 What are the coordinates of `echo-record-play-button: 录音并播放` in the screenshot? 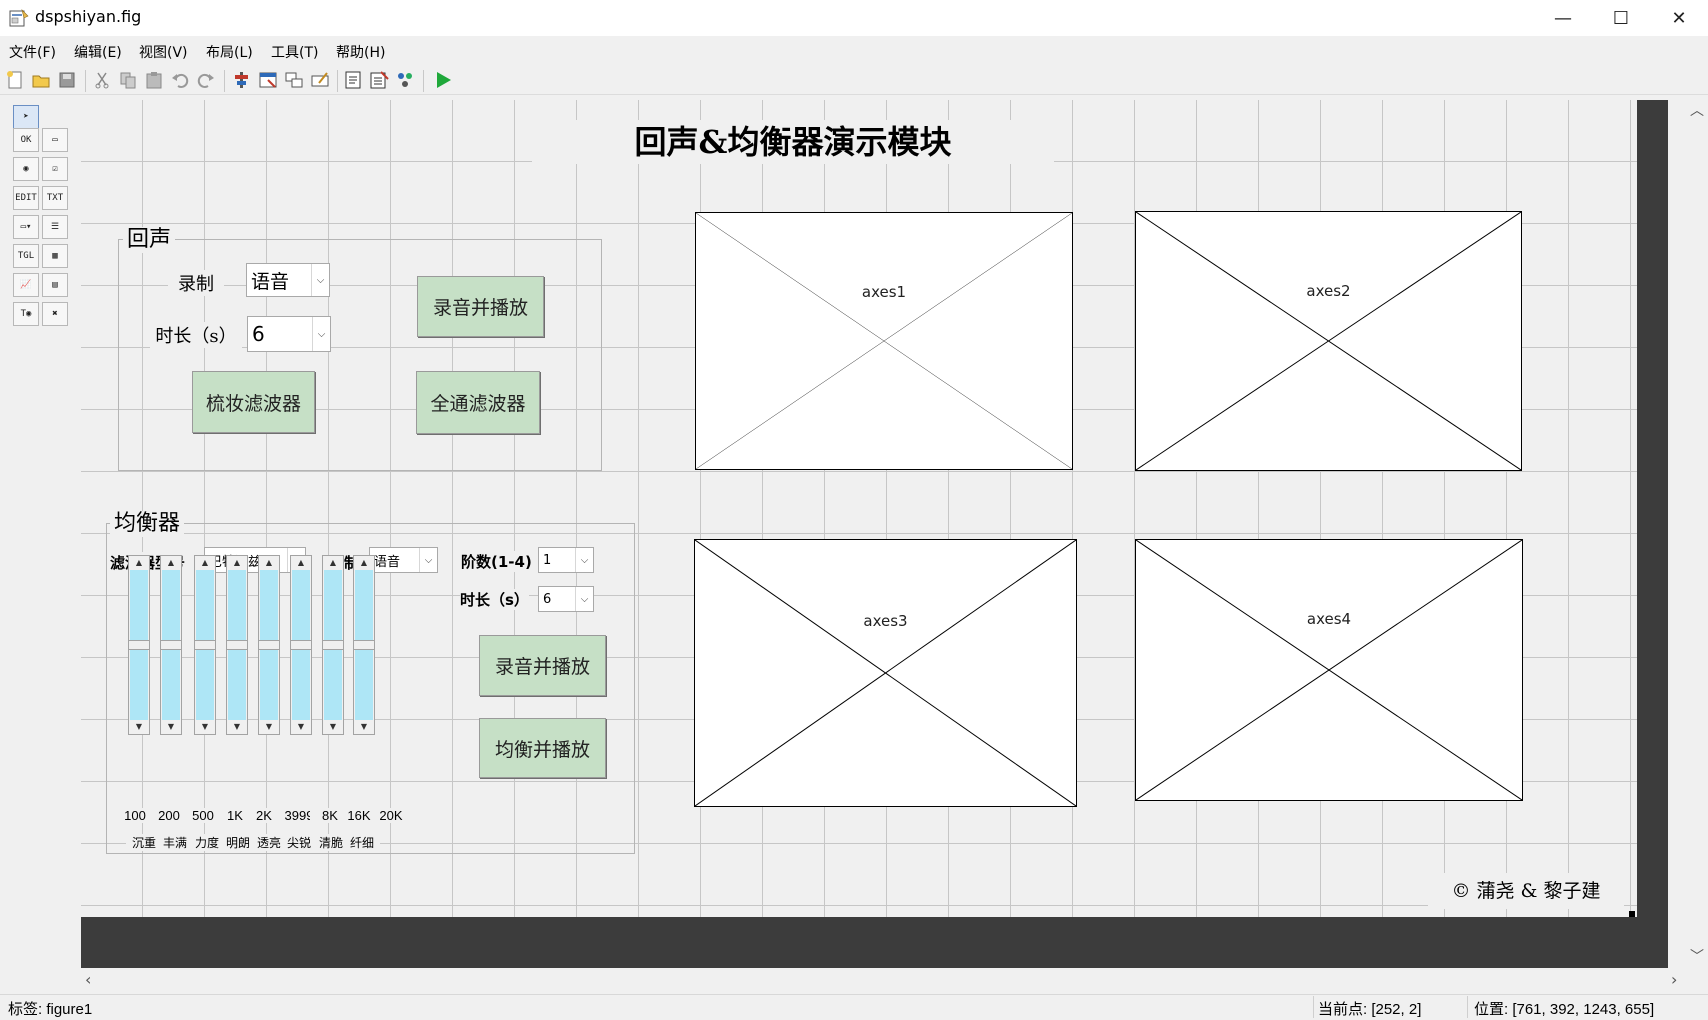 It's located at (480, 306).